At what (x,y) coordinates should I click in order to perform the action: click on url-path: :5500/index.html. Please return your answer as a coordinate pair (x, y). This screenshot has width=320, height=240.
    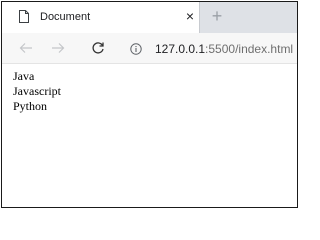
    Looking at the image, I should click on (249, 49).